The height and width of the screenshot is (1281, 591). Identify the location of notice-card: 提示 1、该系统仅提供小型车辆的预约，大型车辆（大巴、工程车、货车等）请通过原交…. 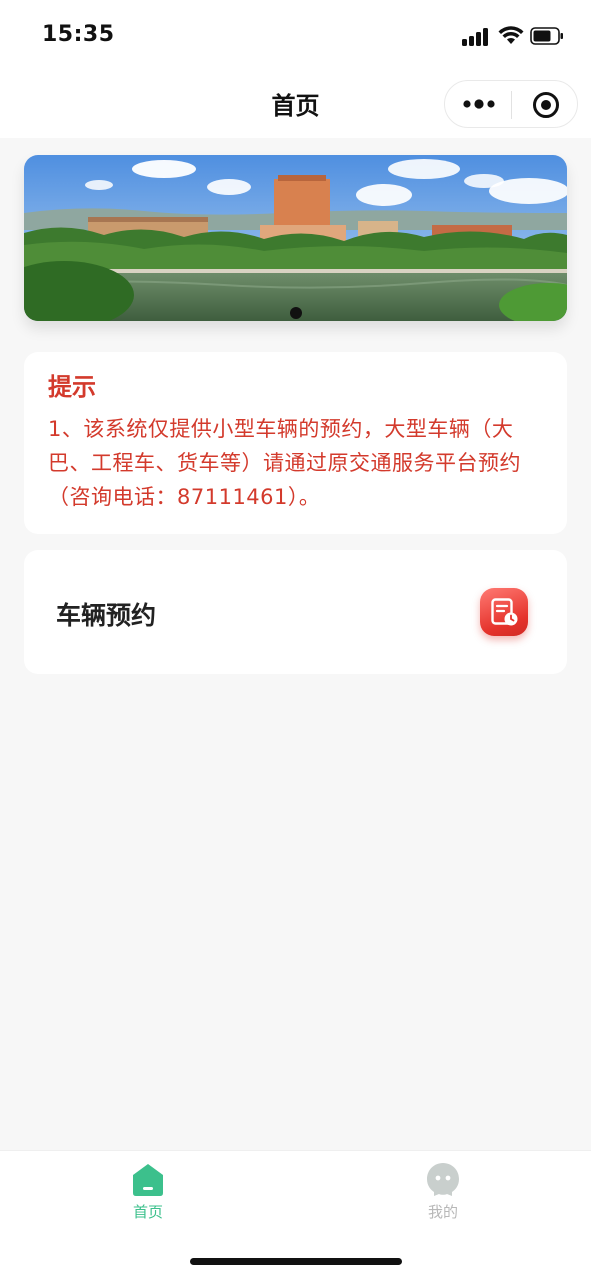
(295, 443).